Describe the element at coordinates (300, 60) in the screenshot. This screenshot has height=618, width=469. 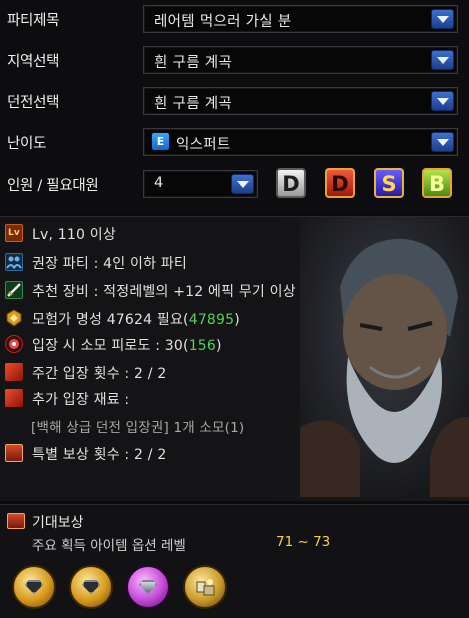
I see `region-select: 흰 구름 계곡` at that location.